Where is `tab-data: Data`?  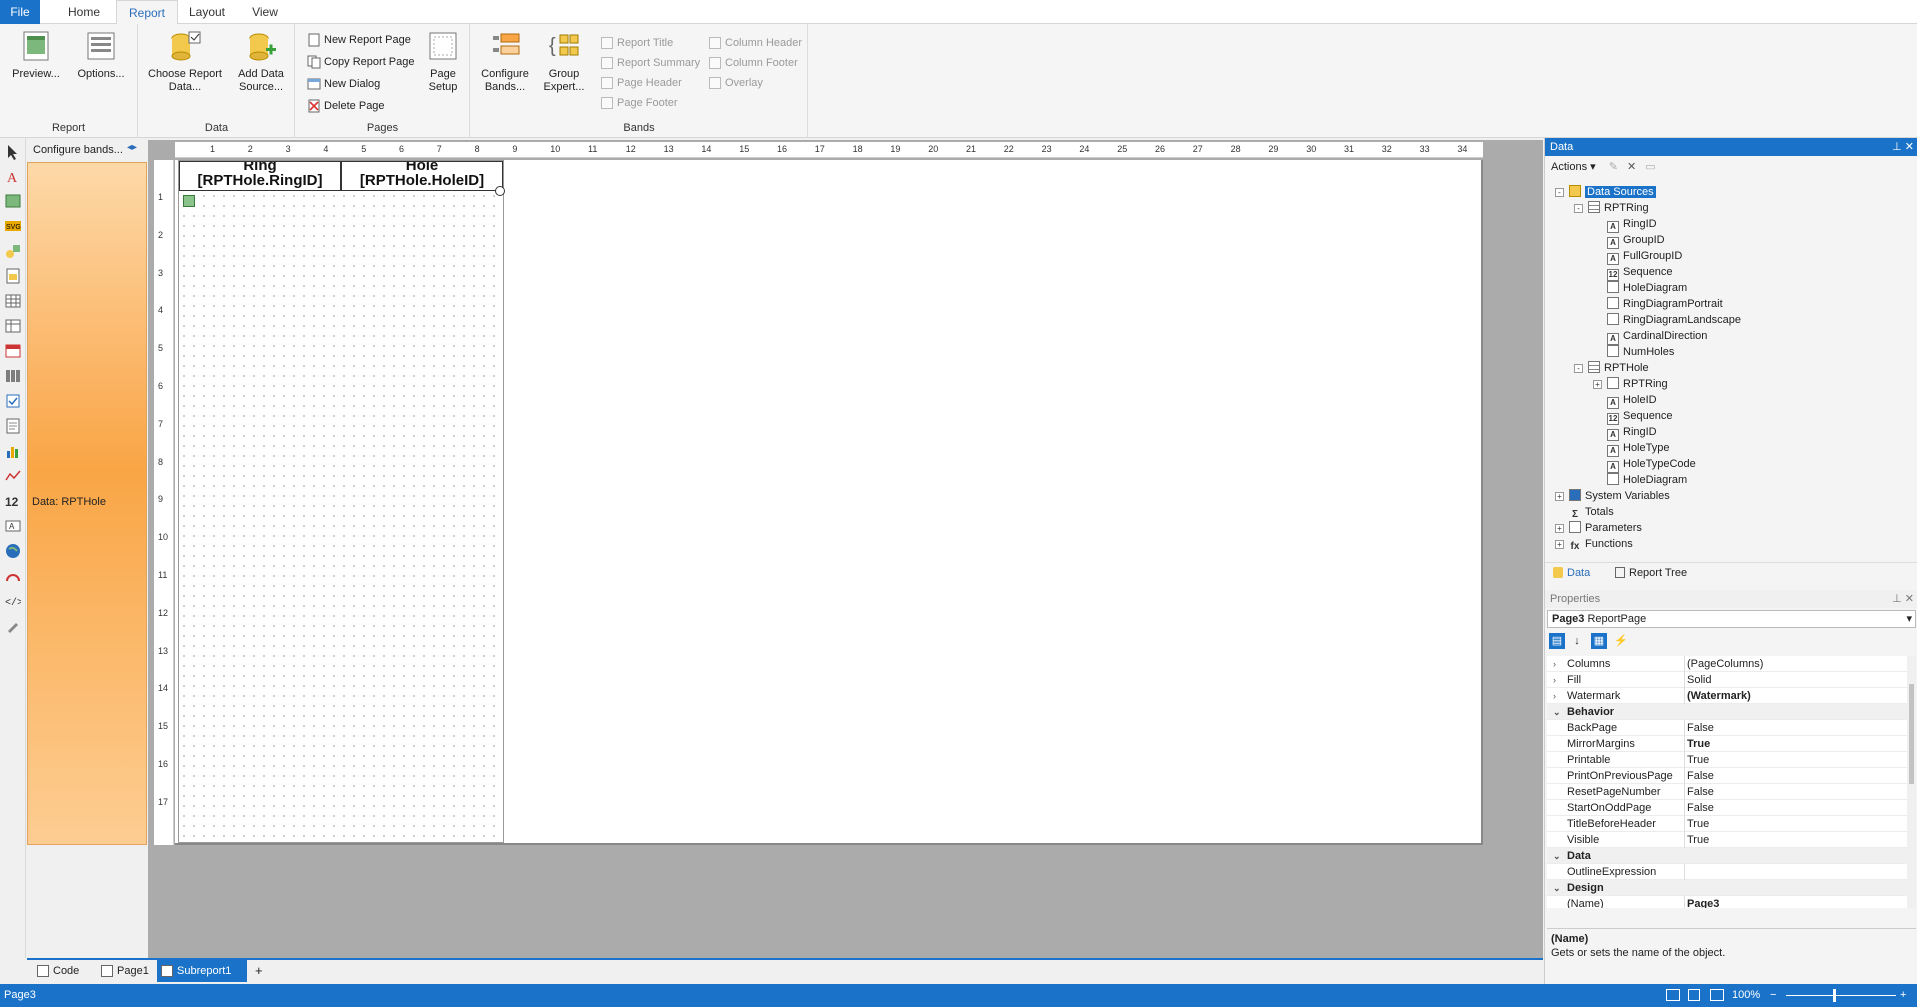 tab-data: Data is located at coordinates (1571, 573).